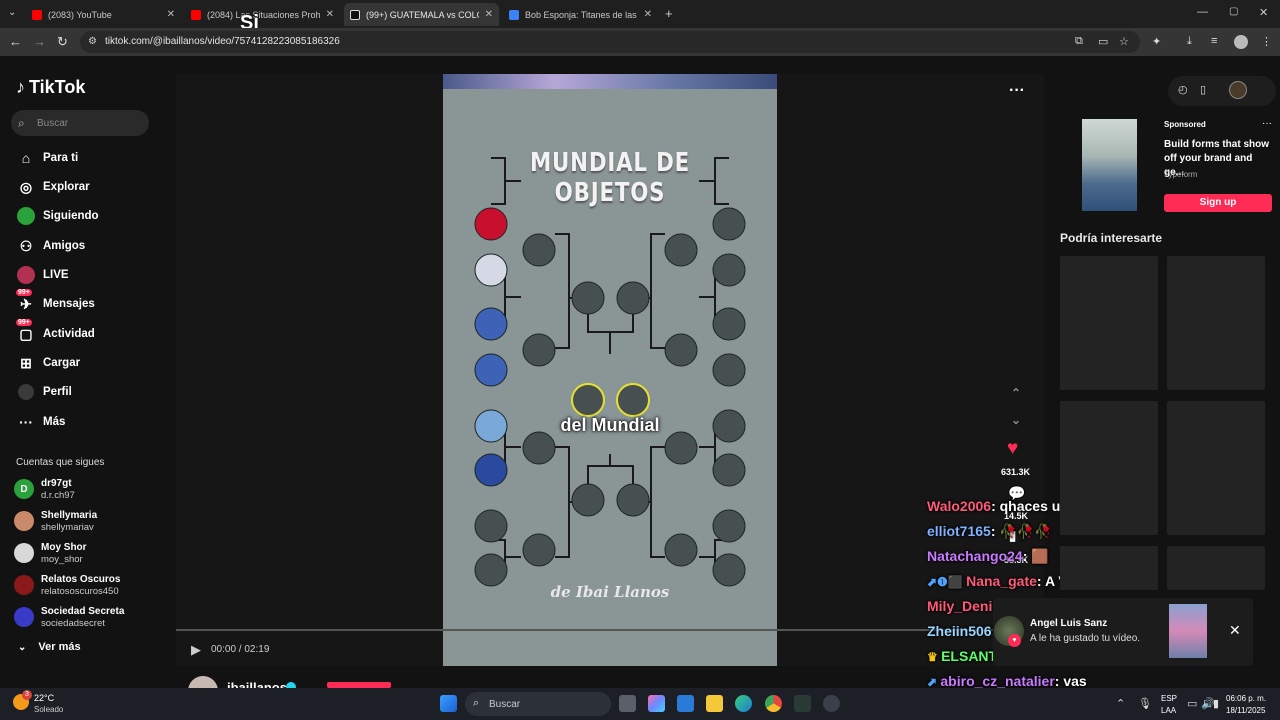  I want to click on windows-start-icon, so click(448, 703).